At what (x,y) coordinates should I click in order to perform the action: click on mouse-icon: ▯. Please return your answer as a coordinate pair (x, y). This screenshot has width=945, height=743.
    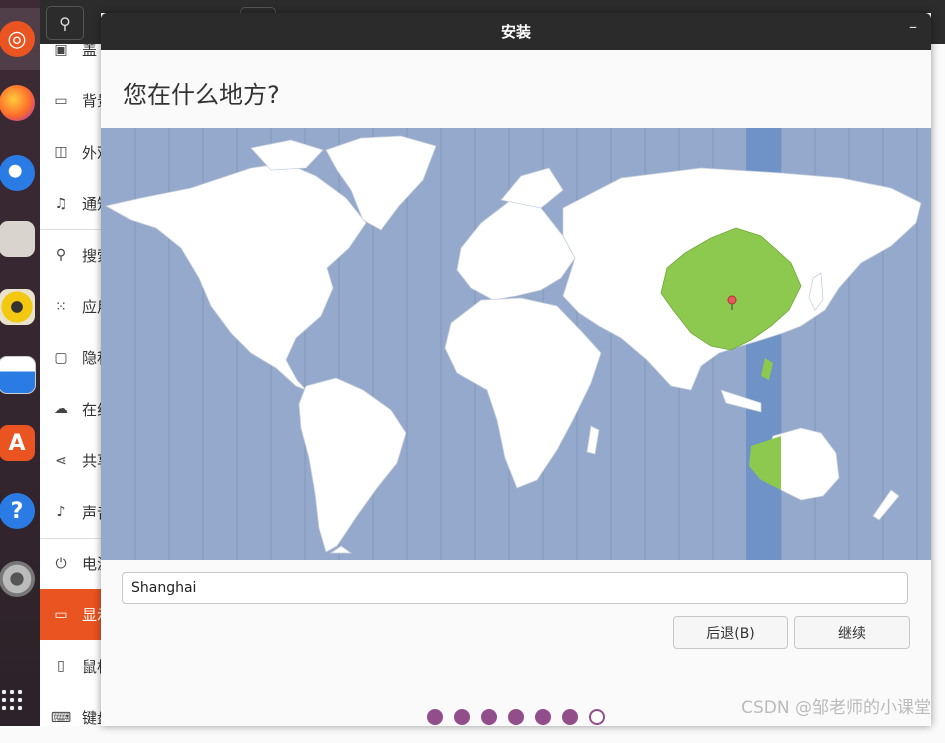
    Looking at the image, I should click on (61, 666).